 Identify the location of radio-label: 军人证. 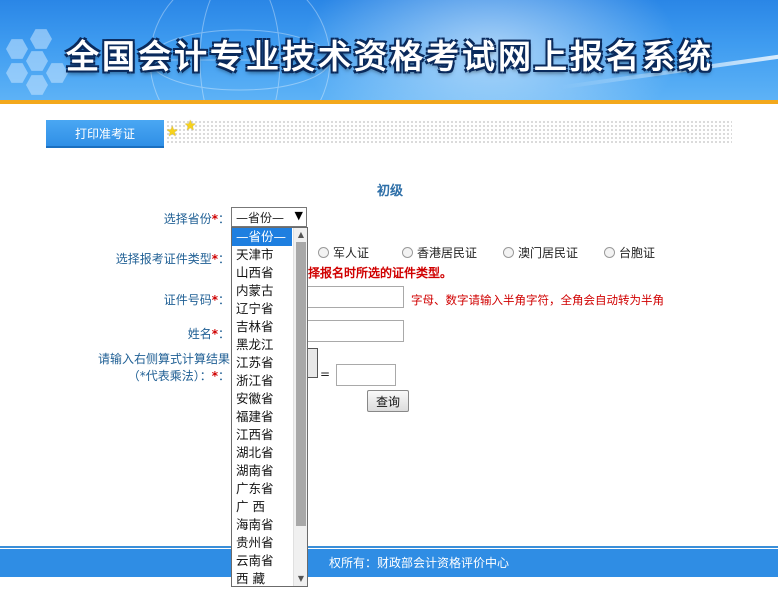
(351, 253).